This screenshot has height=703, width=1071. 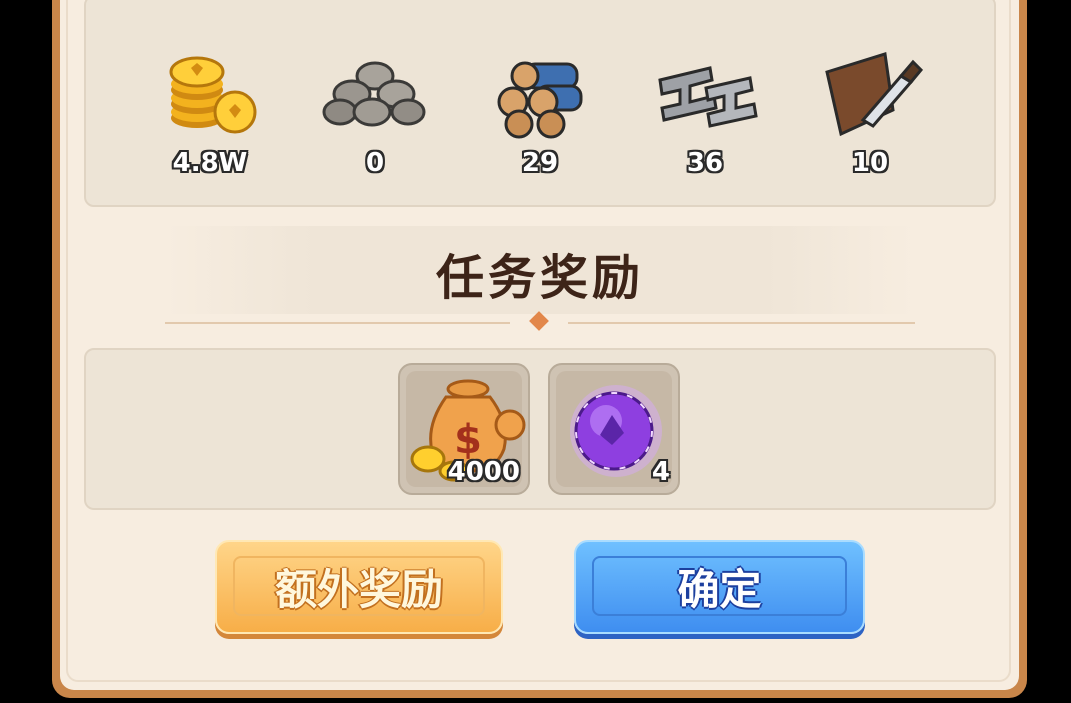 I want to click on resource-value: 36, so click(x=705, y=163).